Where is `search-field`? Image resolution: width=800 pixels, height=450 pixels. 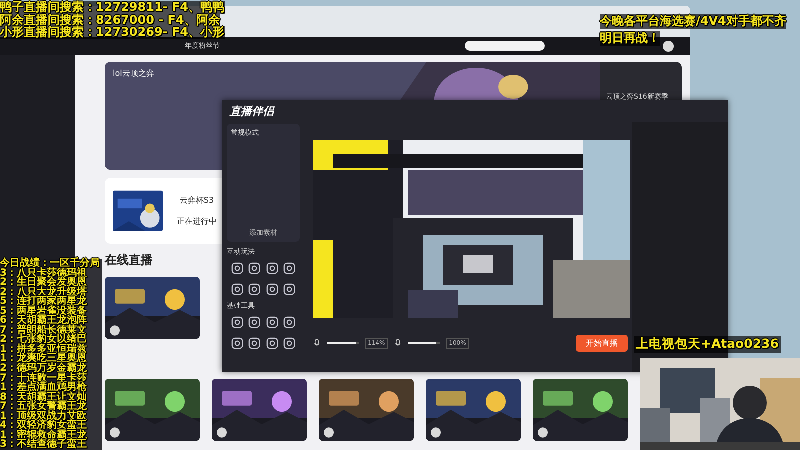
search-field is located at coordinates (505, 46).